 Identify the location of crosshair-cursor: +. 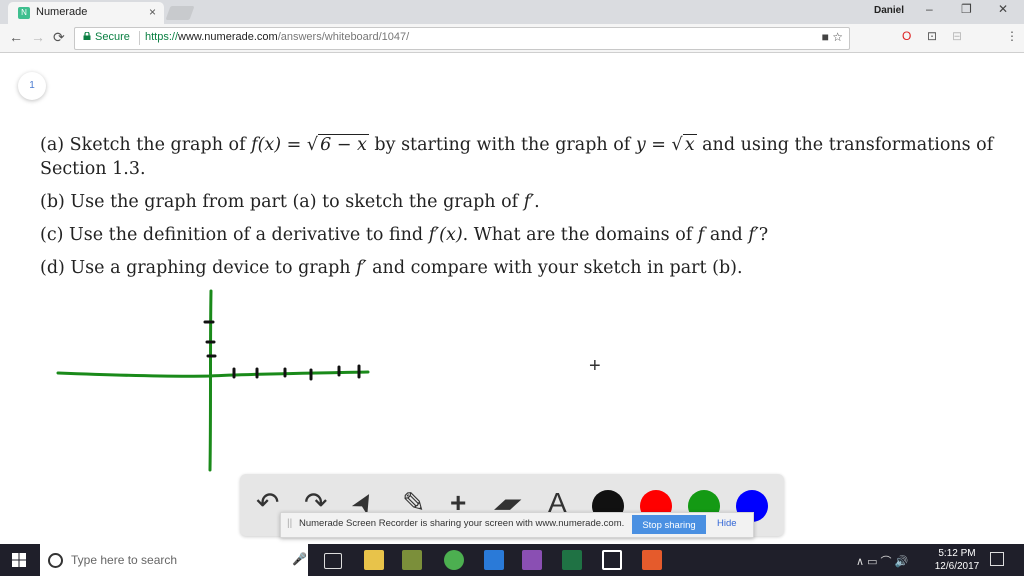
(595, 366).